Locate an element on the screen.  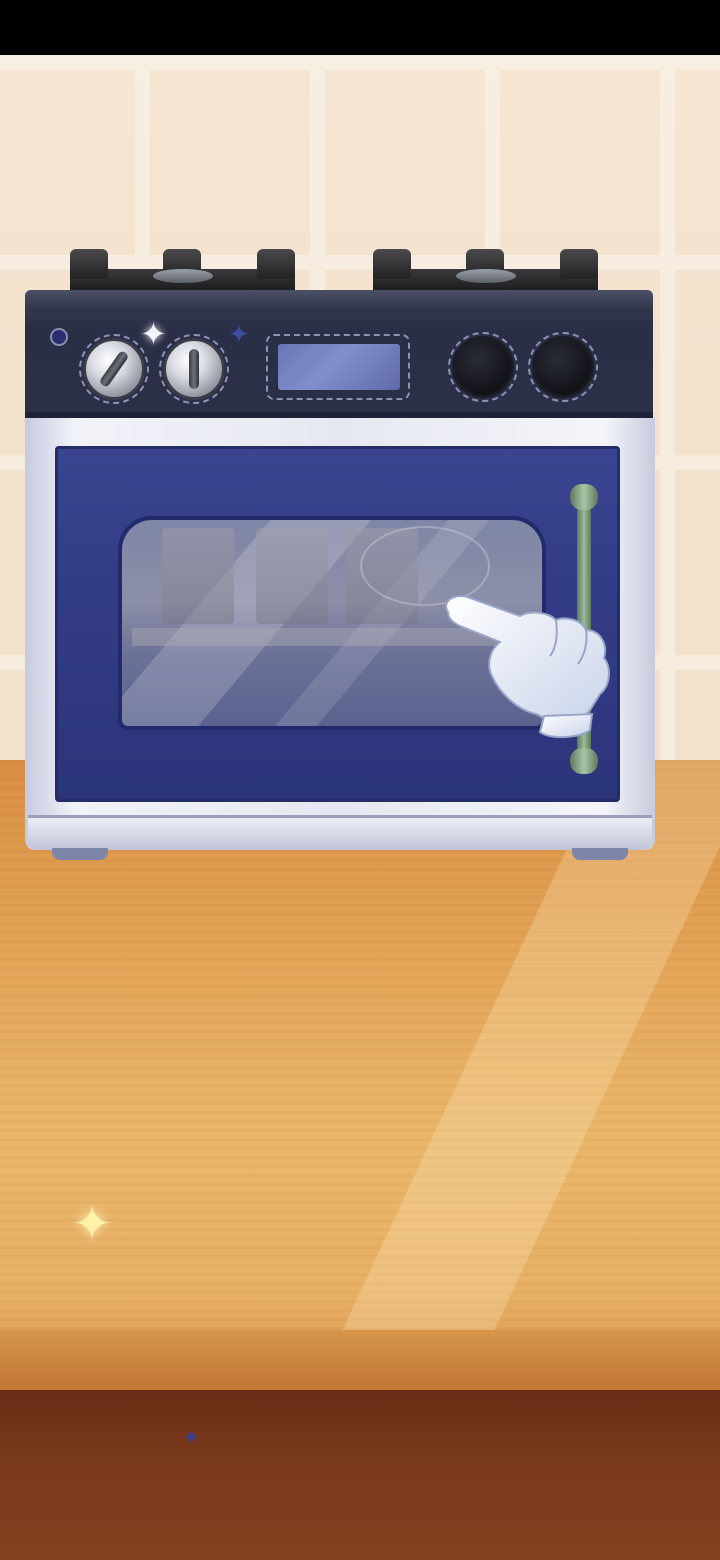
oven-bottom is located at coordinates (340, 832).